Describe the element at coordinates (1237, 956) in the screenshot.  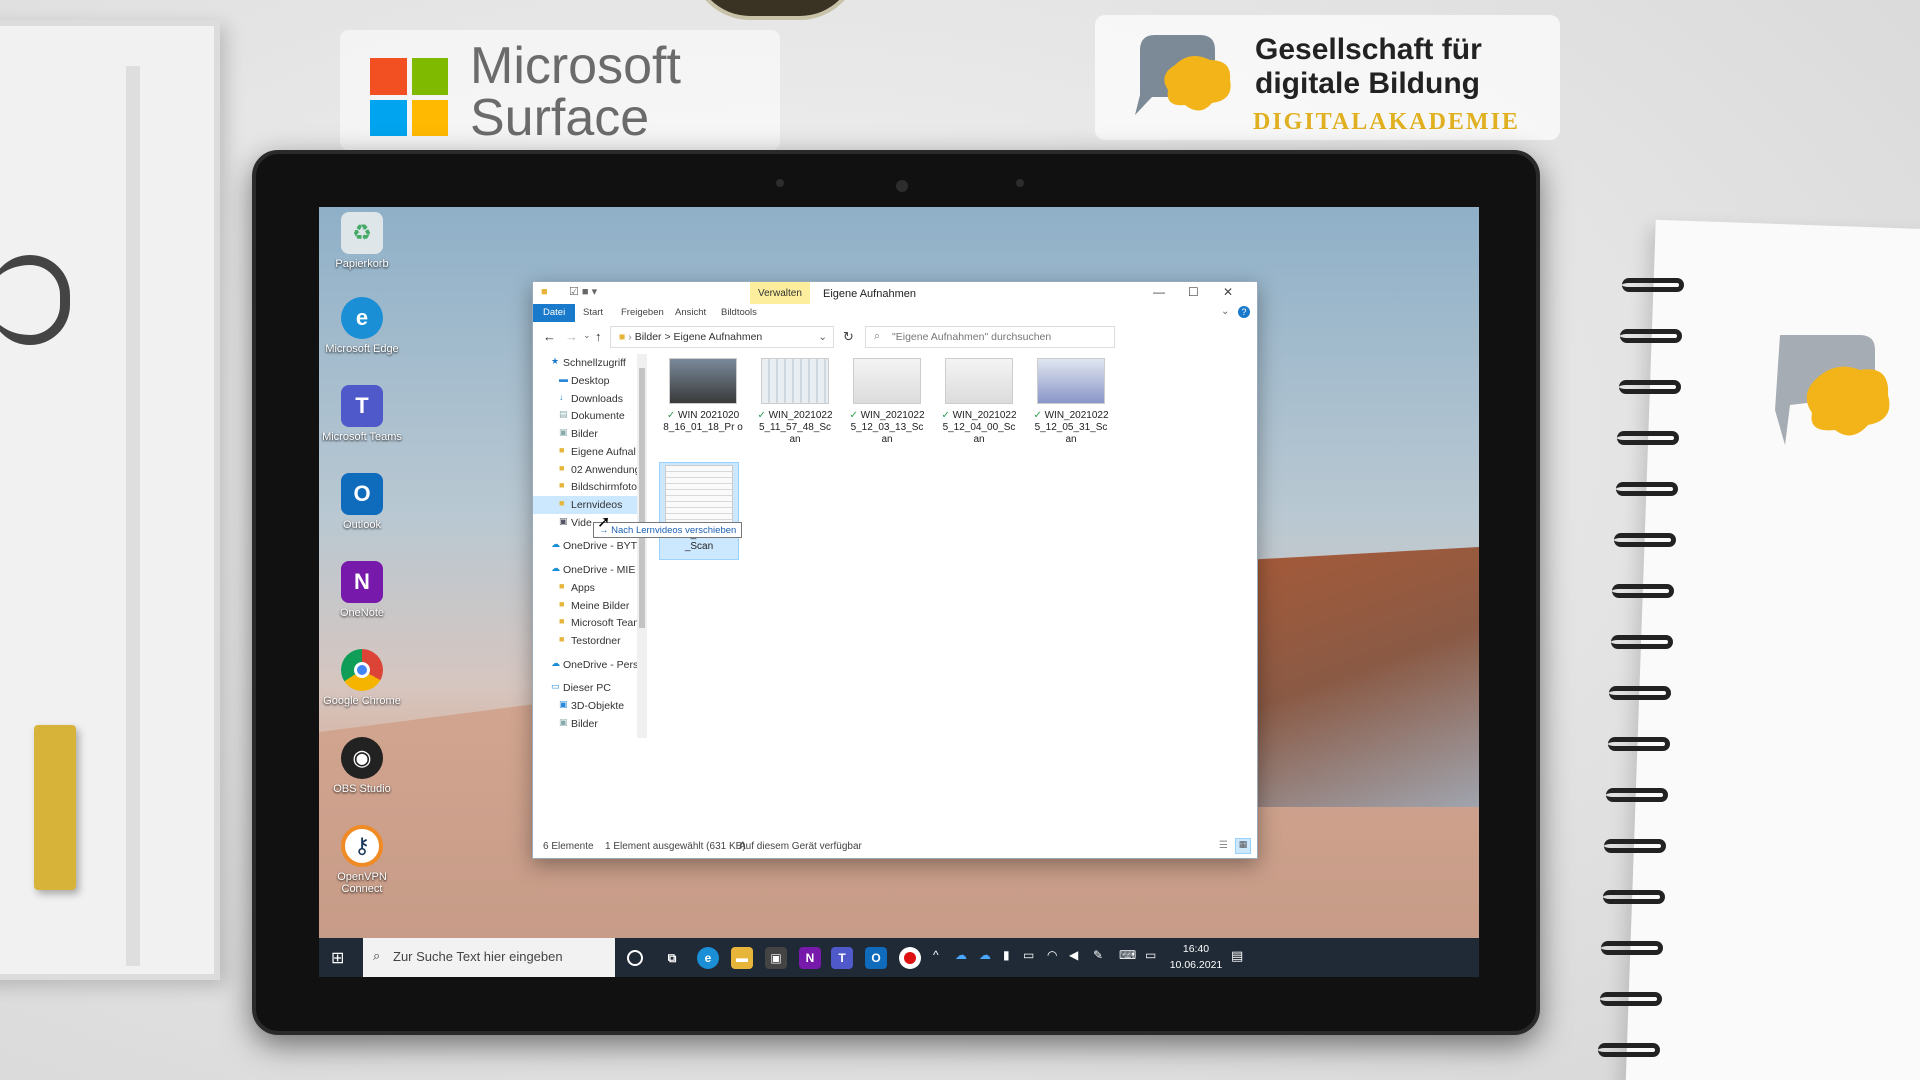
I see `notifications-icon: ▤` at that location.